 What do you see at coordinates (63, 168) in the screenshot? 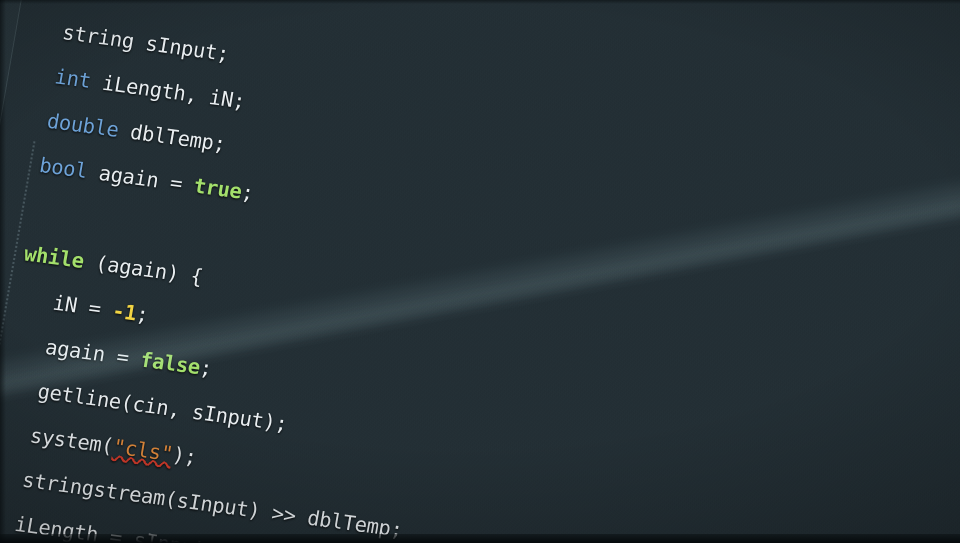
I see `code-token: bool` at bounding box center [63, 168].